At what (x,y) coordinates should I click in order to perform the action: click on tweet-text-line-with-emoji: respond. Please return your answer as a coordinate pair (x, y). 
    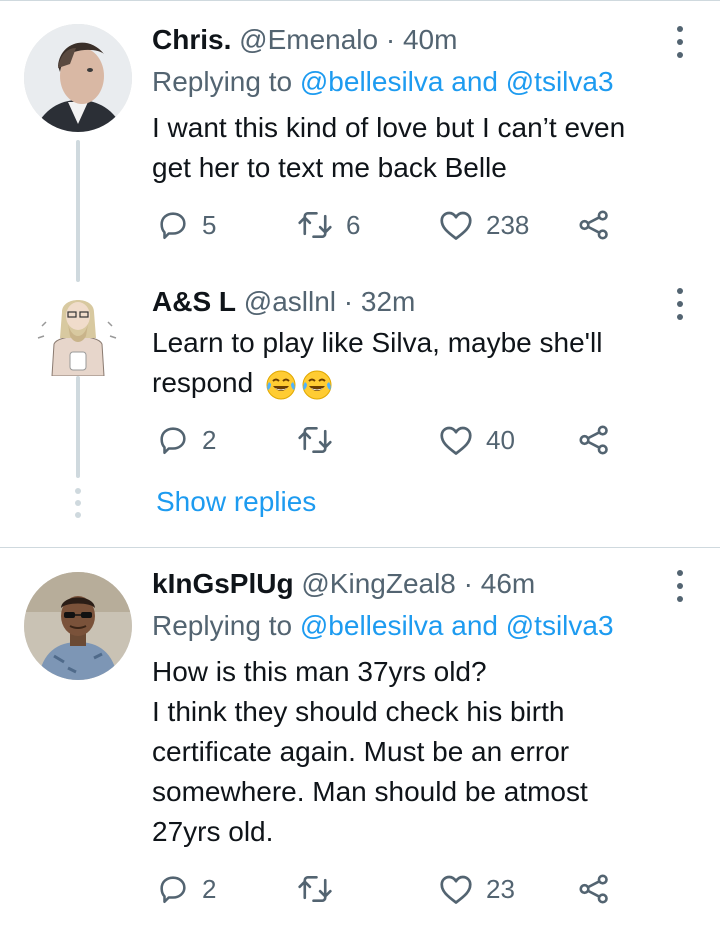
    Looking at the image, I should click on (412, 383).